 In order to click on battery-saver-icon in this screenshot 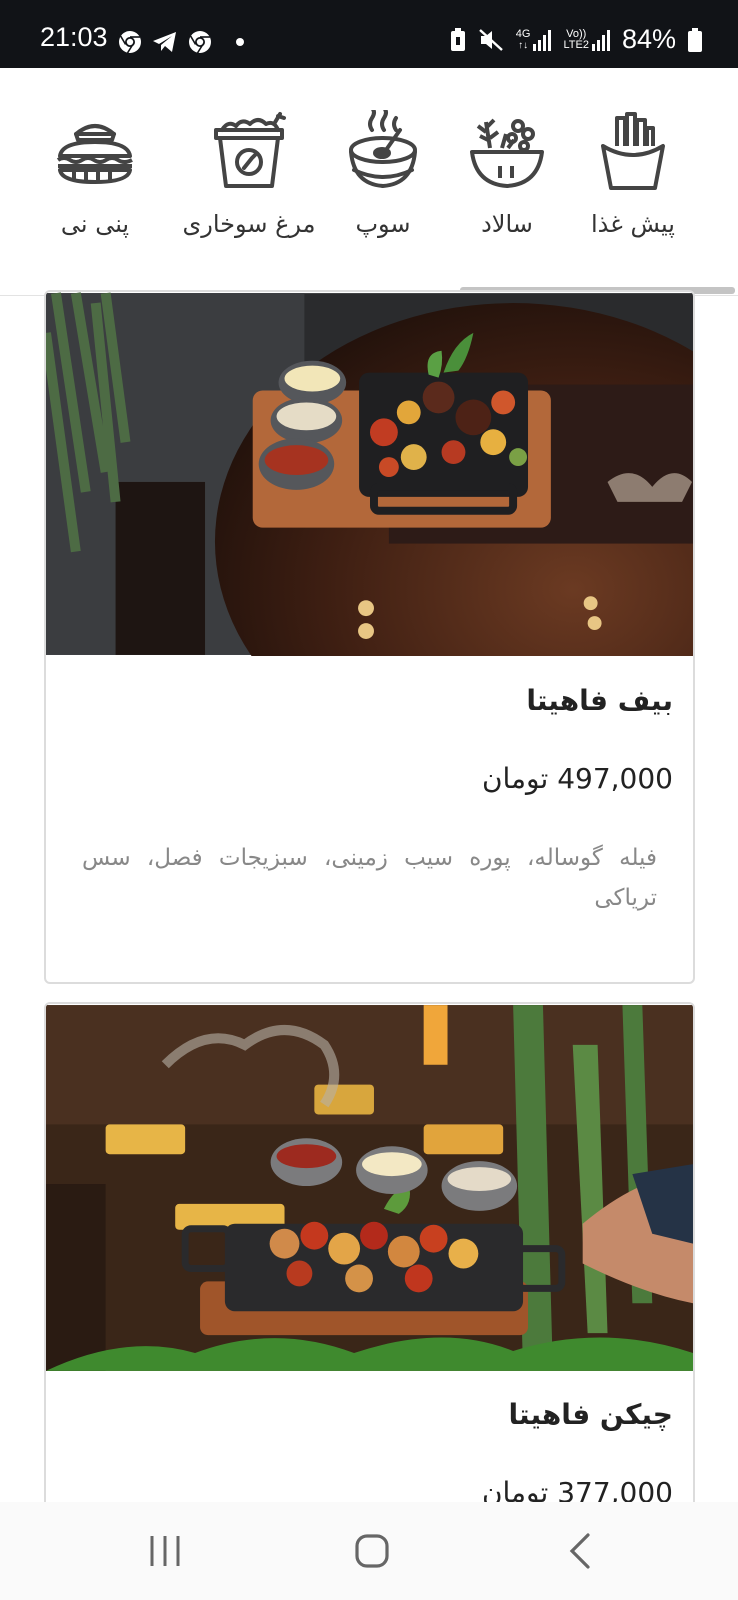, I will do `click(457, 39)`.